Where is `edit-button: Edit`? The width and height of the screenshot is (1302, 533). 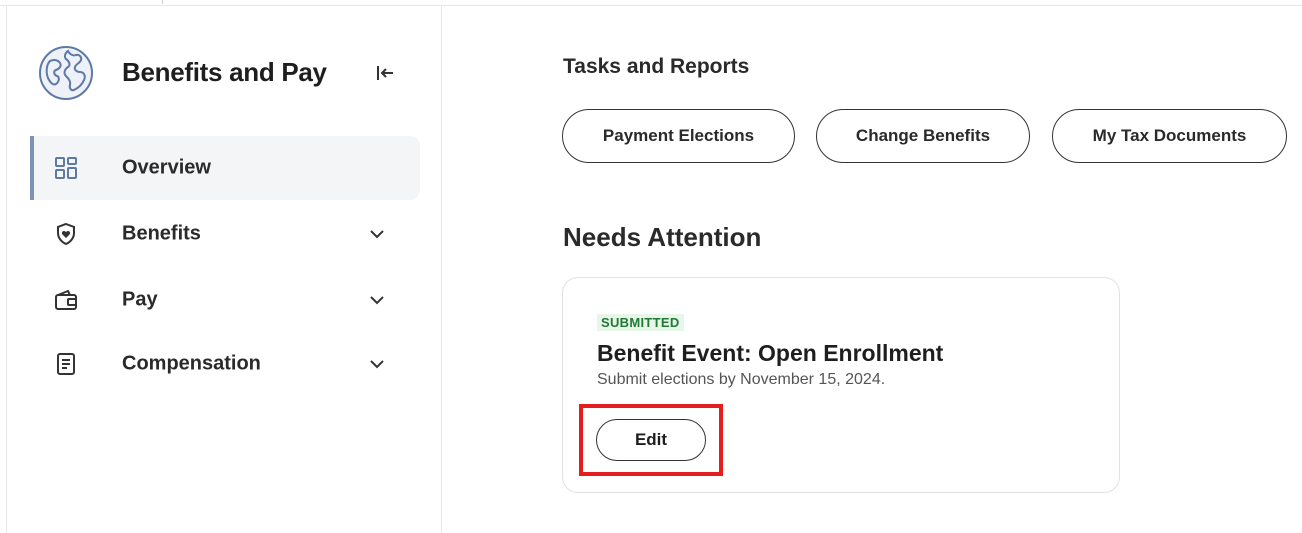 edit-button: Edit is located at coordinates (651, 440).